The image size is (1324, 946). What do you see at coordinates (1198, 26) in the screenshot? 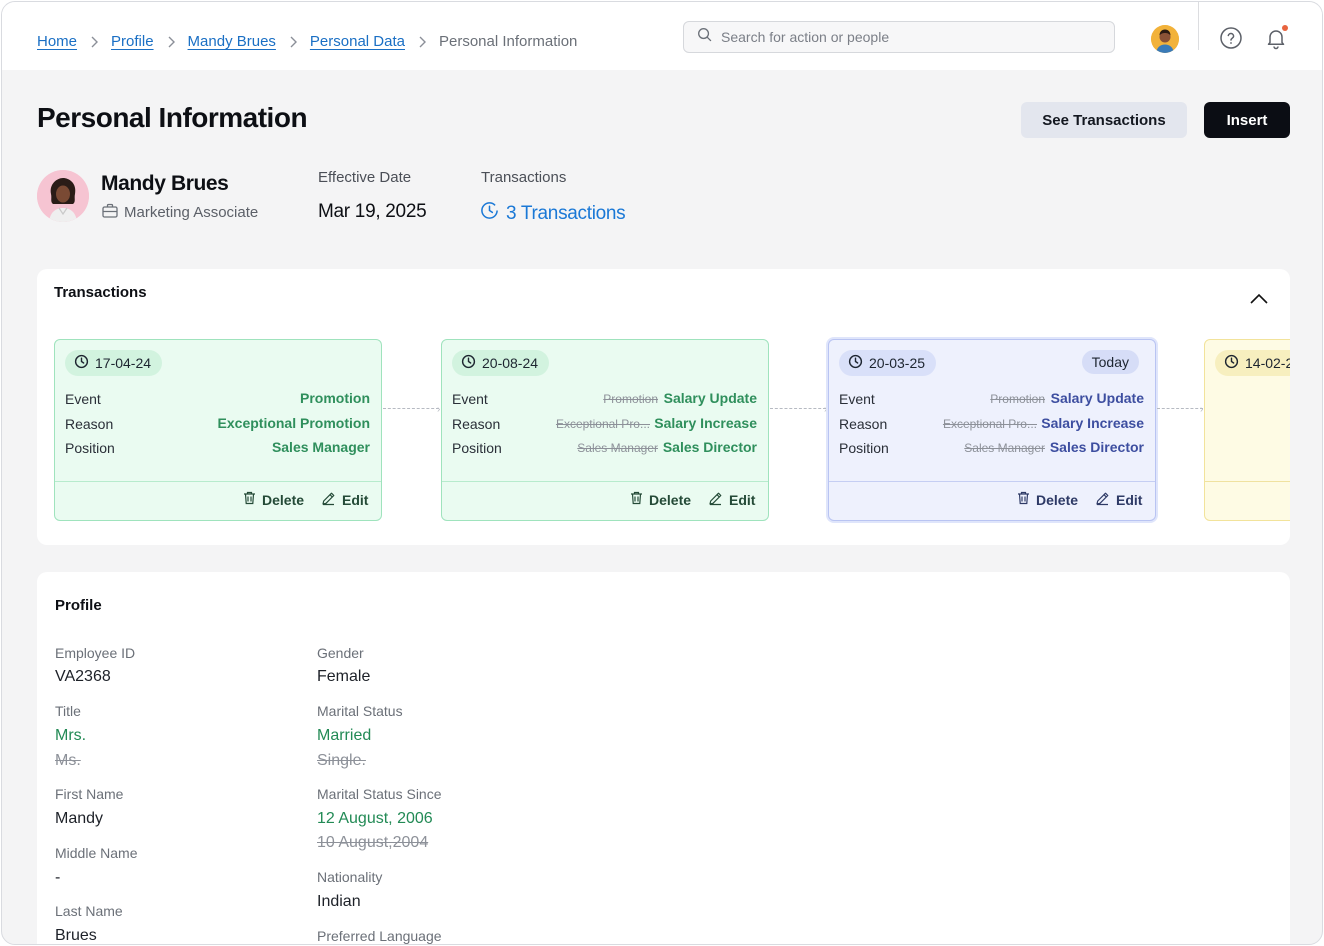
I see `topbar-divider` at bounding box center [1198, 26].